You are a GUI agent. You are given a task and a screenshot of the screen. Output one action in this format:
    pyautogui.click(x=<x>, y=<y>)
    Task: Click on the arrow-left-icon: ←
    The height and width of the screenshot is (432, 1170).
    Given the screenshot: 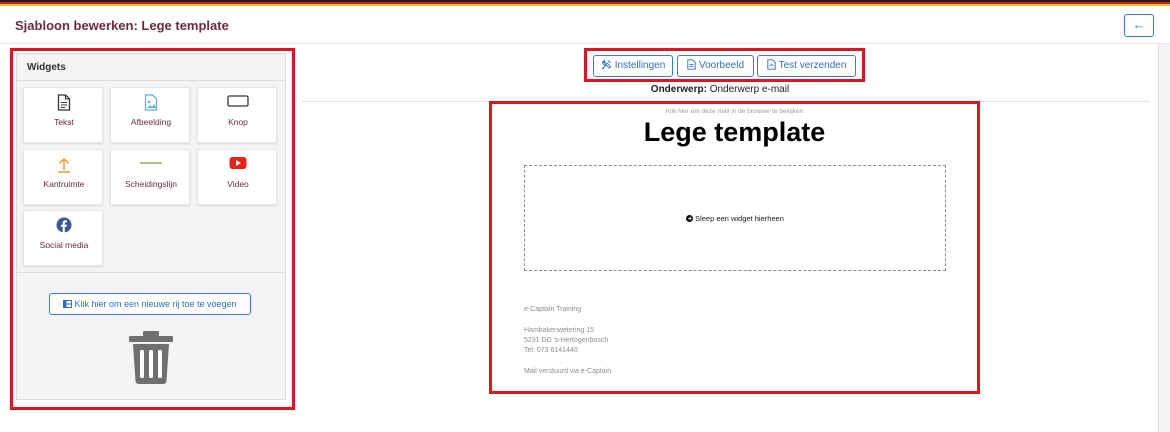 What is the action you would take?
    pyautogui.click(x=1139, y=24)
    